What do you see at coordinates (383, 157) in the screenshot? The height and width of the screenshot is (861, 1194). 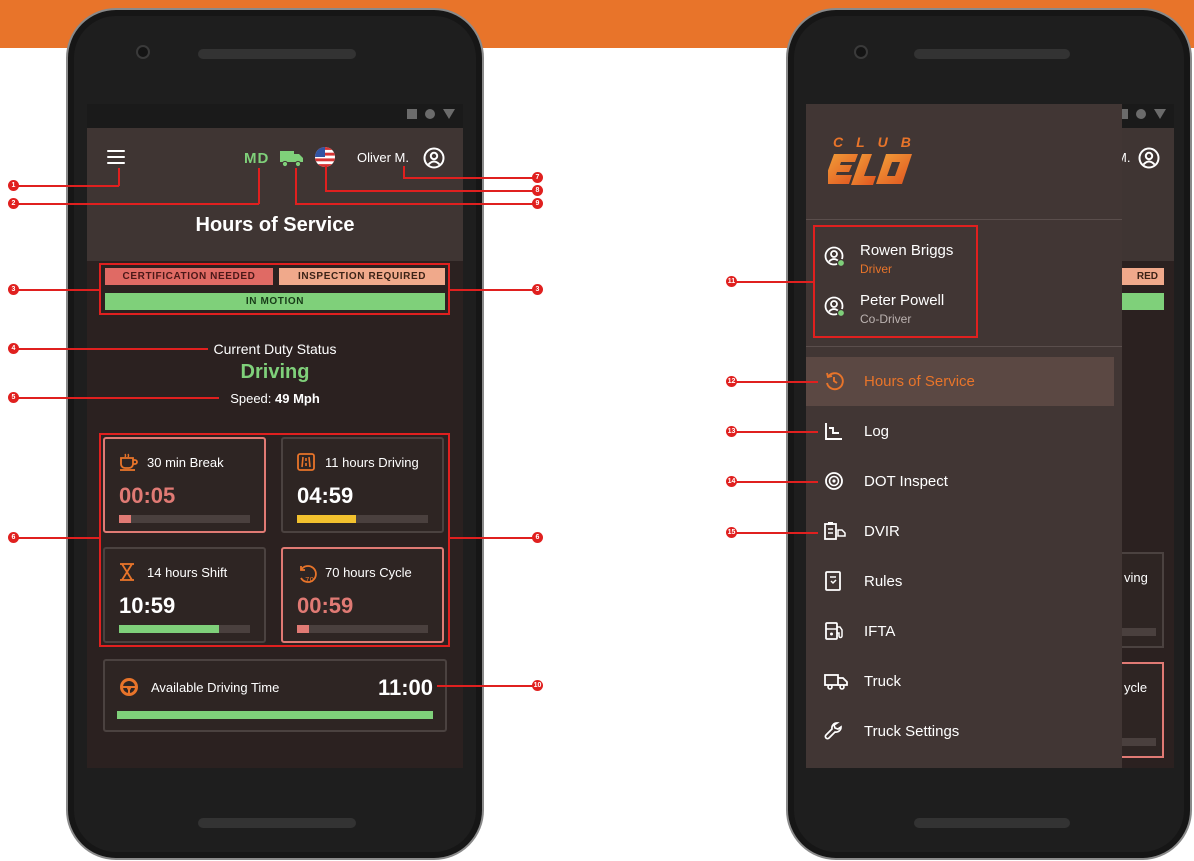 I see `user-name: Oliver M.` at bounding box center [383, 157].